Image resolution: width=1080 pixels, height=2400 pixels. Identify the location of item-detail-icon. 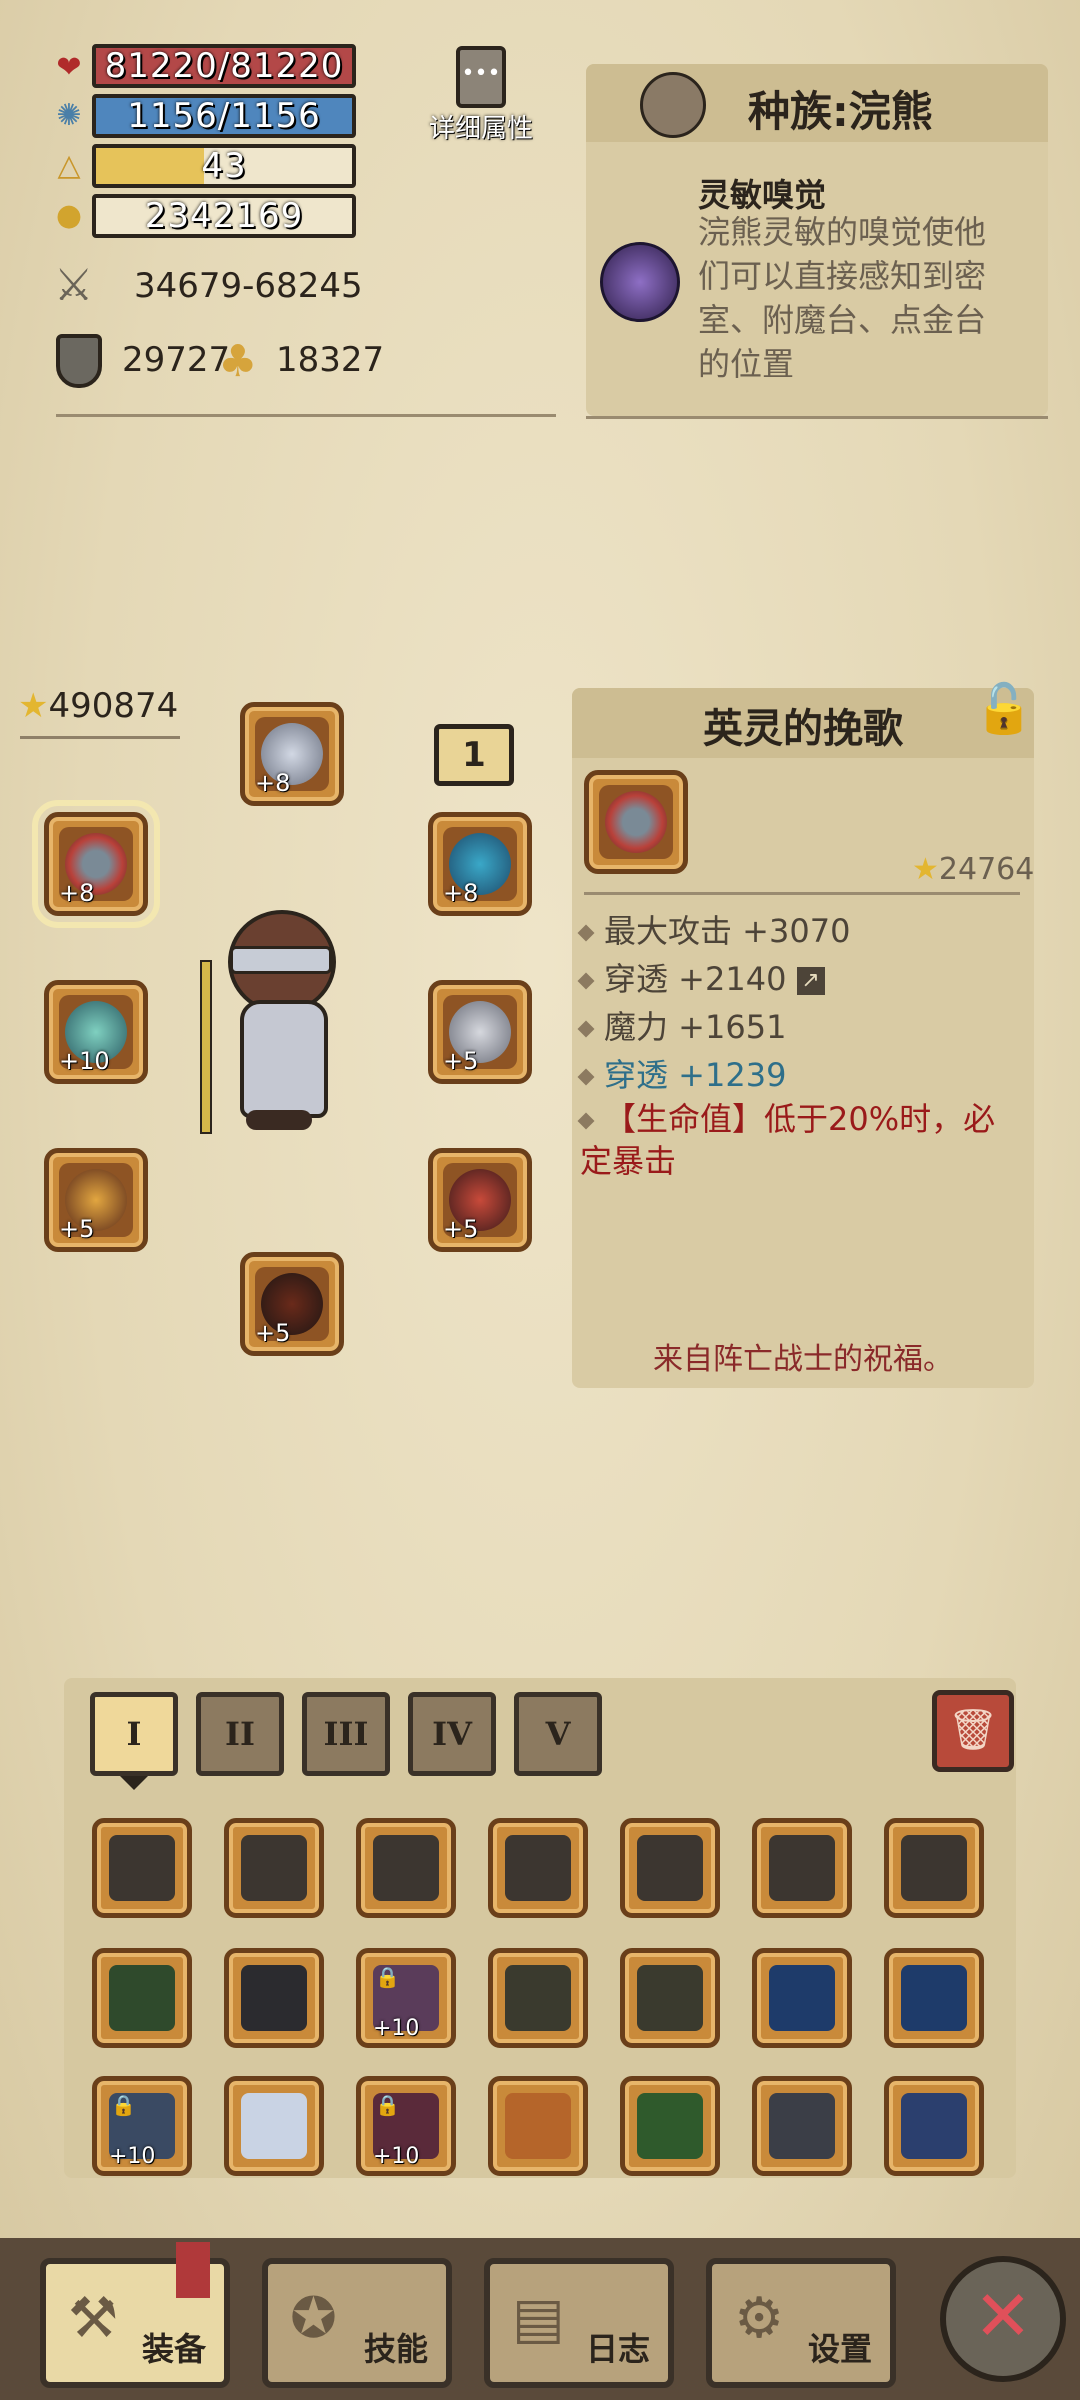
(636, 822).